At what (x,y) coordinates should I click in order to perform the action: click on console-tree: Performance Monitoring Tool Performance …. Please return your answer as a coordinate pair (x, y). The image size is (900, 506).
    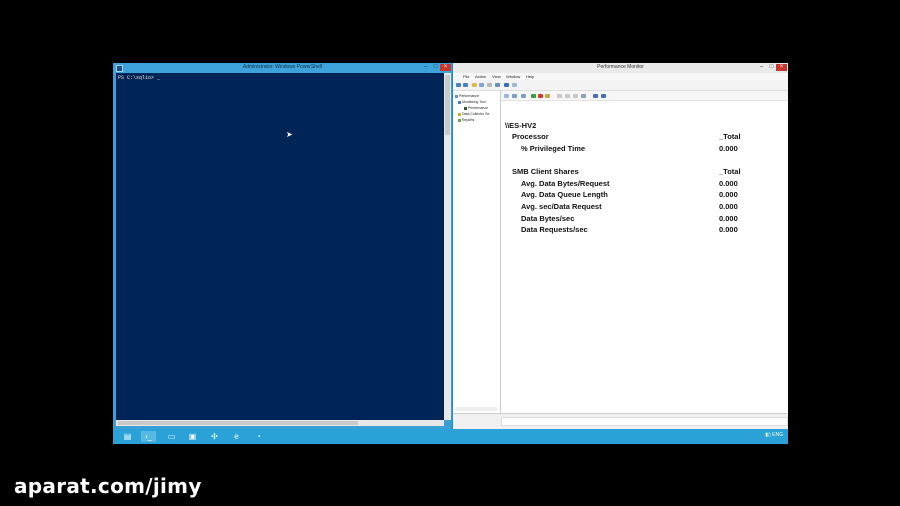
    Looking at the image, I should click on (477, 252).